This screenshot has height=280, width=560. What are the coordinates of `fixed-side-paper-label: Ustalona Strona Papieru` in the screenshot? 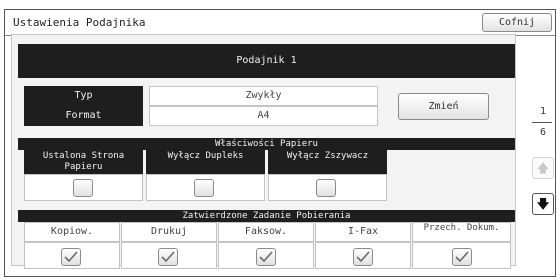 It's located at (83, 162).